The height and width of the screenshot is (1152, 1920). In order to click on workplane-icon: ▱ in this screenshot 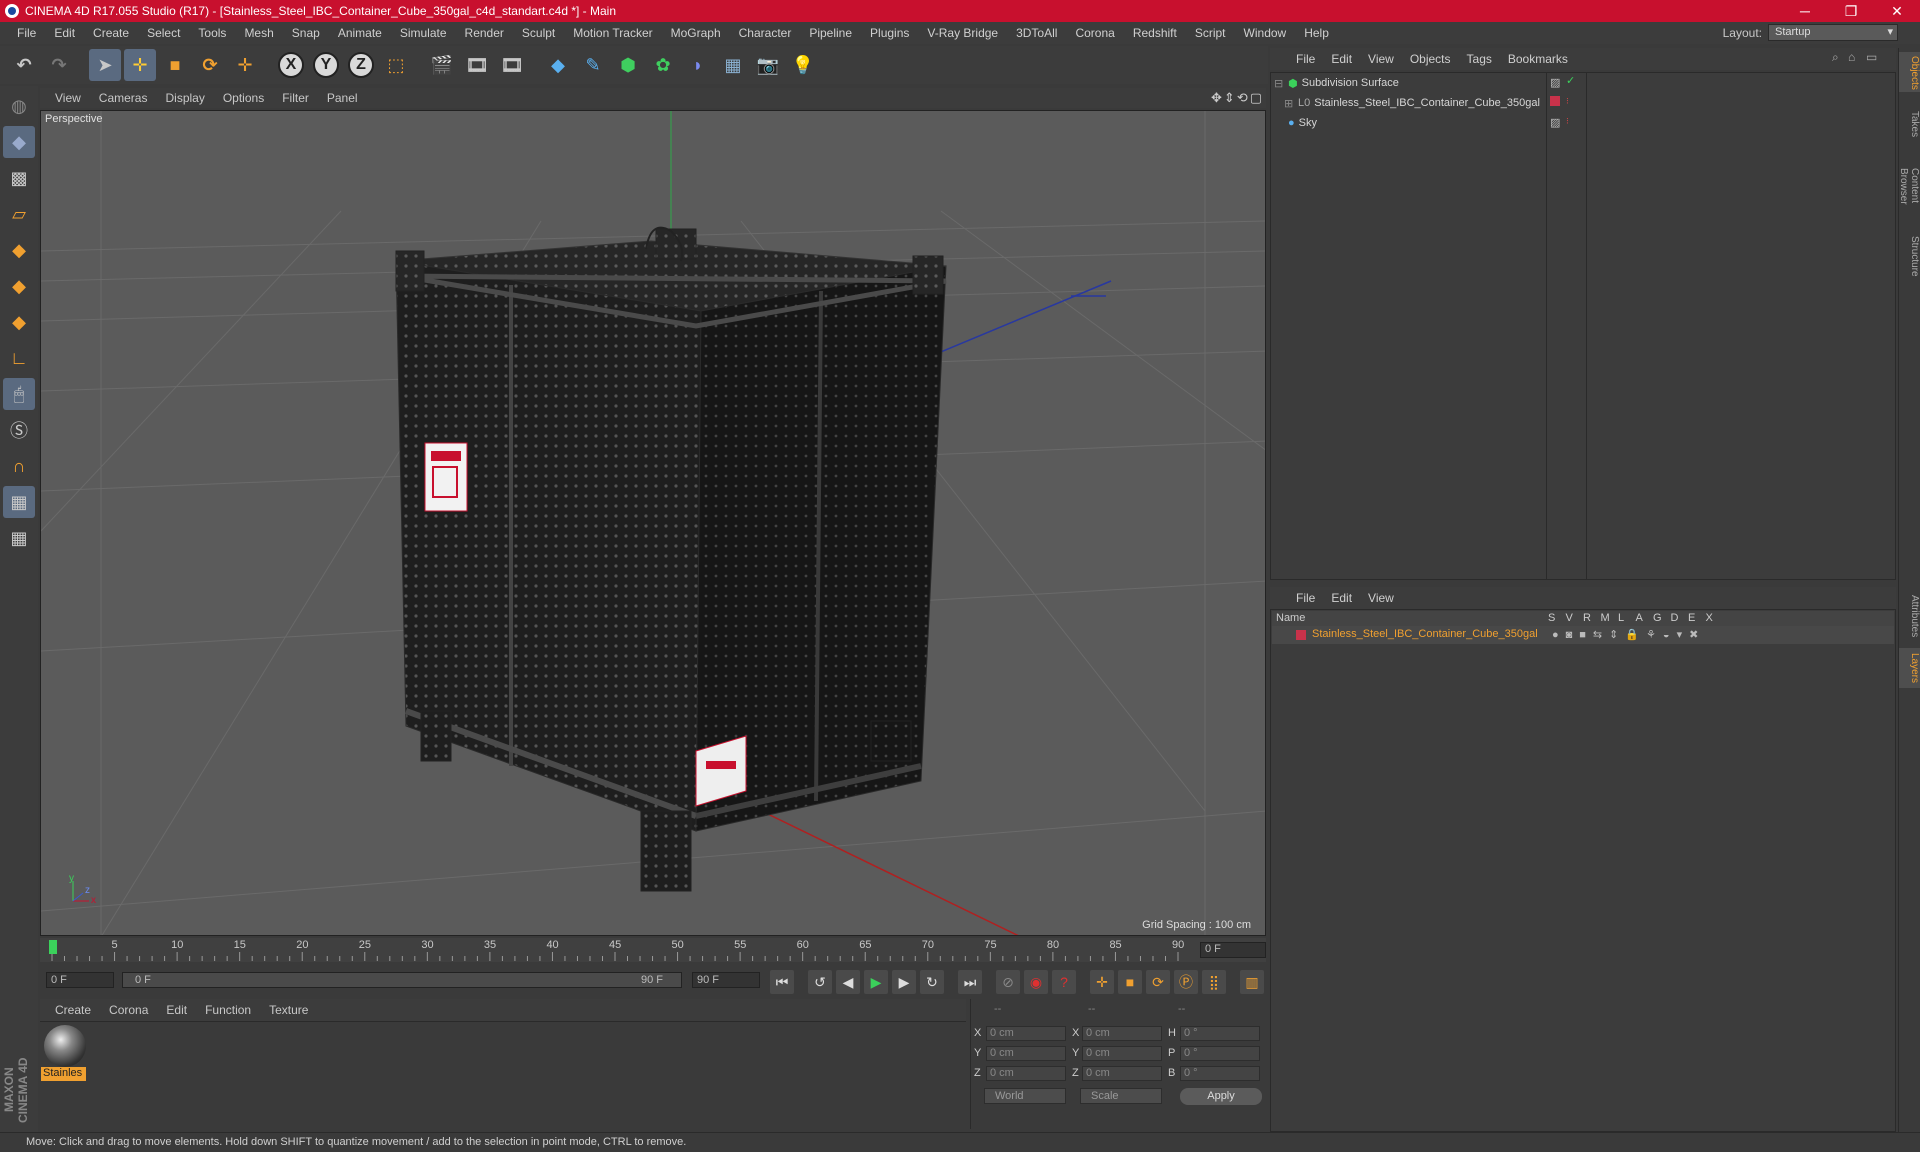, I will do `click(19, 214)`.